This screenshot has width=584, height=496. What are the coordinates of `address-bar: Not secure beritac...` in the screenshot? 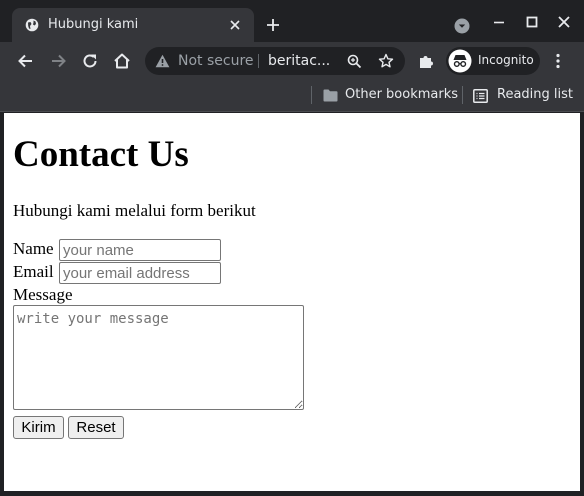 It's located at (275, 61).